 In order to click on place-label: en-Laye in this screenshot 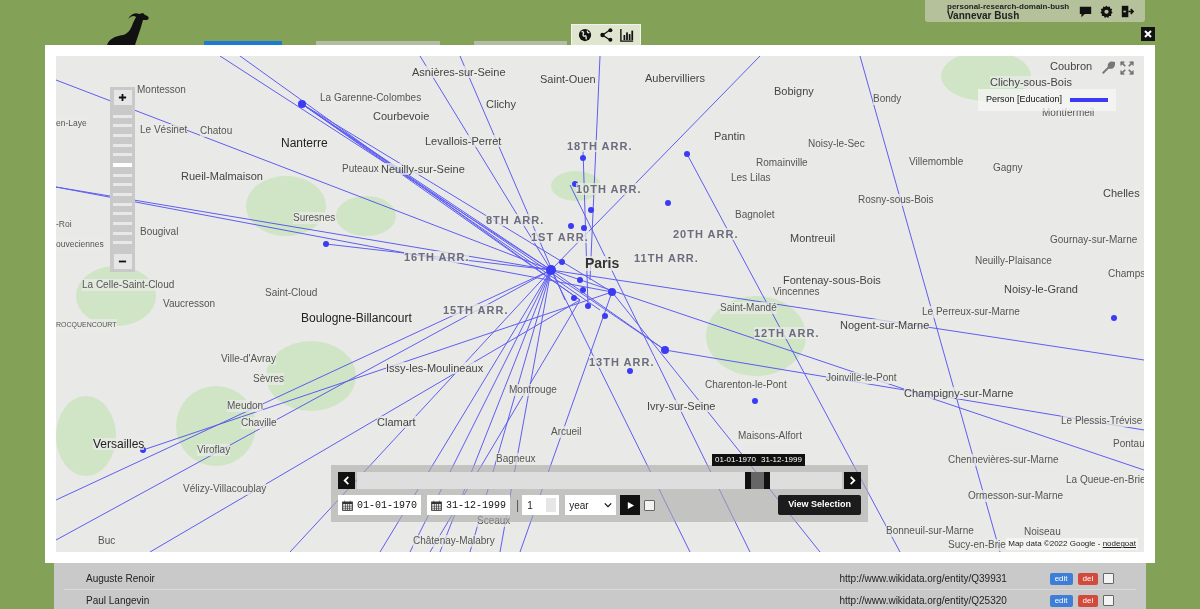, I will do `click(71, 123)`.